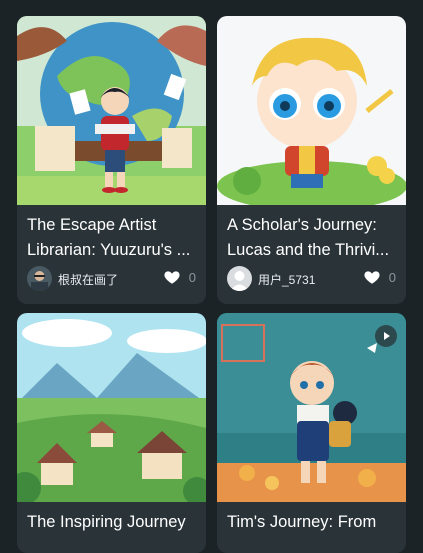  What do you see at coordinates (111, 531) in the screenshot?
I see `card-title: The Inspiring Journey` at bounding box center [111, 531].